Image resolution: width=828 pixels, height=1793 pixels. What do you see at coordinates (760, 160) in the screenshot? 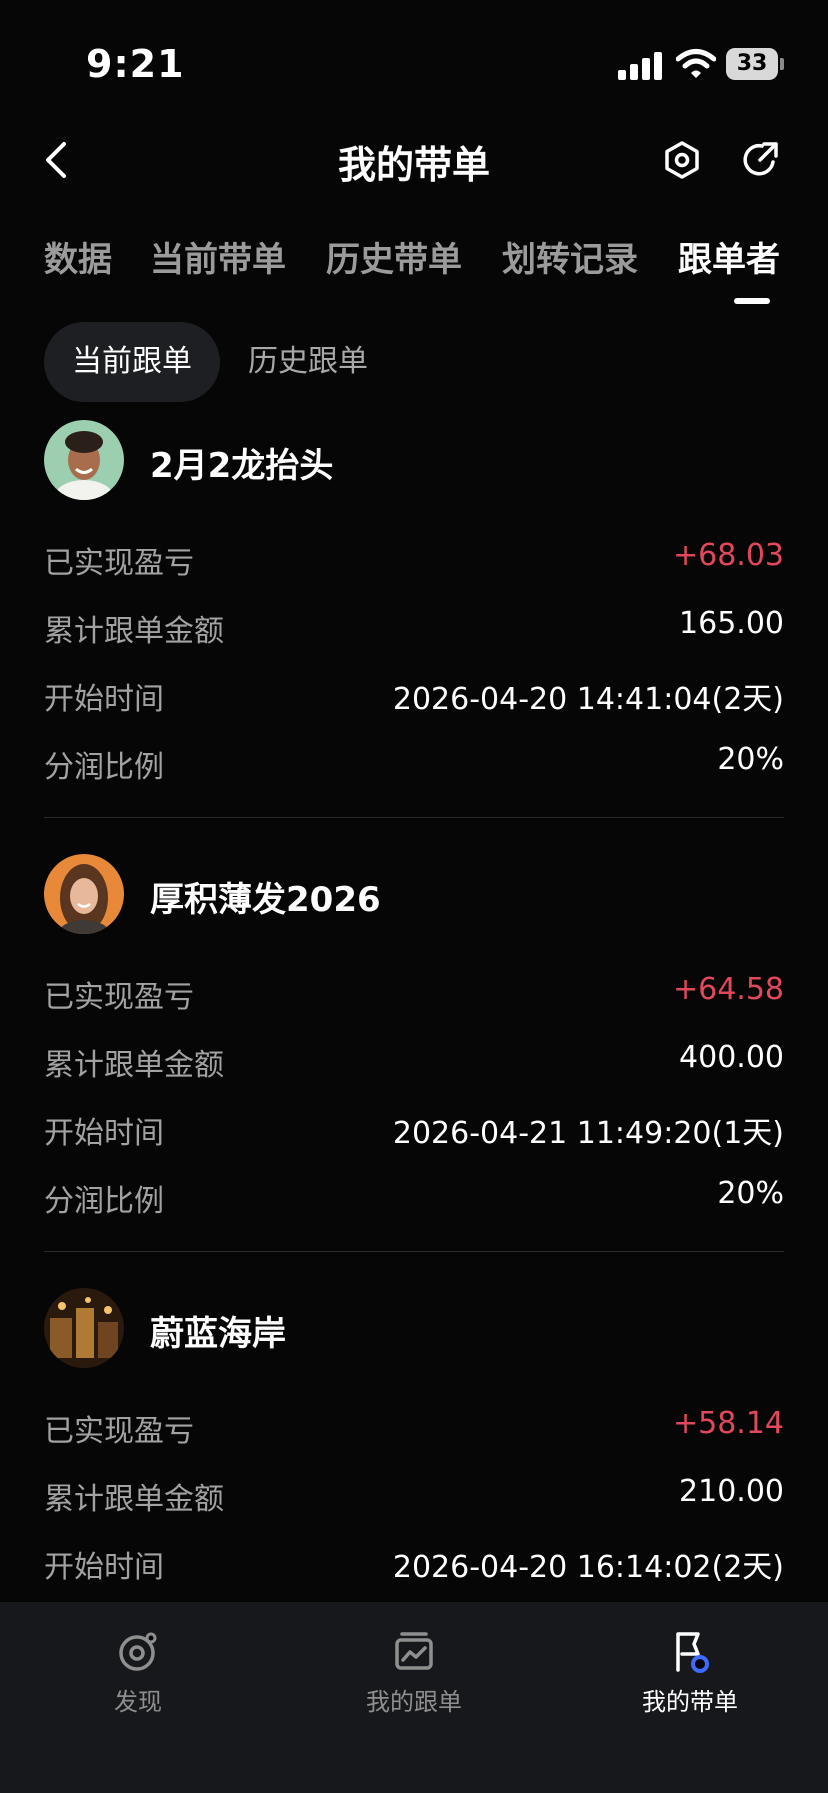
I see `share-icon` at bounding box center [760, 160].